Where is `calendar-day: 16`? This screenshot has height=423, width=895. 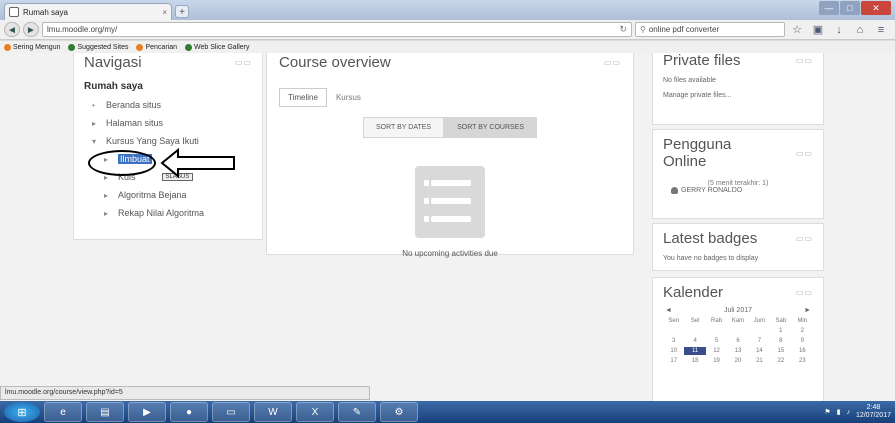 calendar-day: 16 is located at coordinates (802, 351).